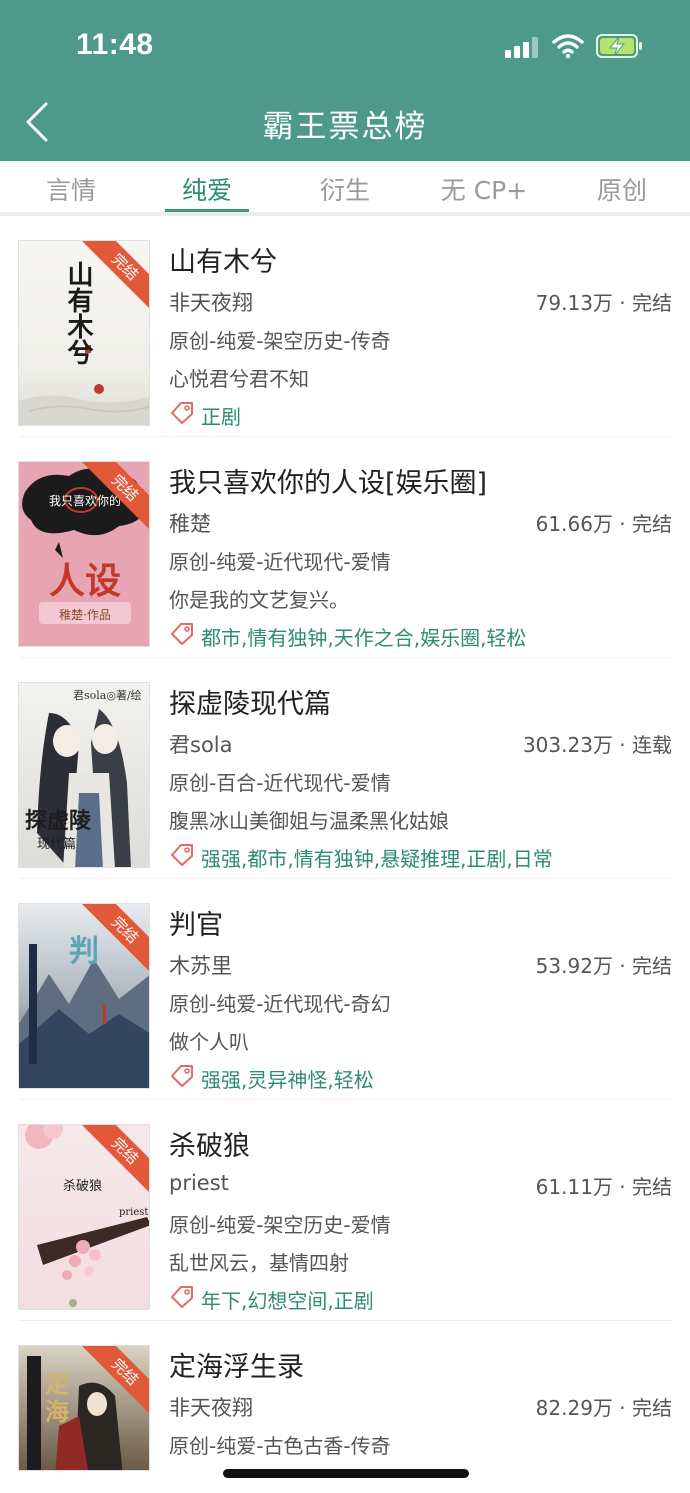  What do you see at coordinates (619, 46) in the screenshot?
I see `battery-charging-icon` at bounding box center [619, 46].